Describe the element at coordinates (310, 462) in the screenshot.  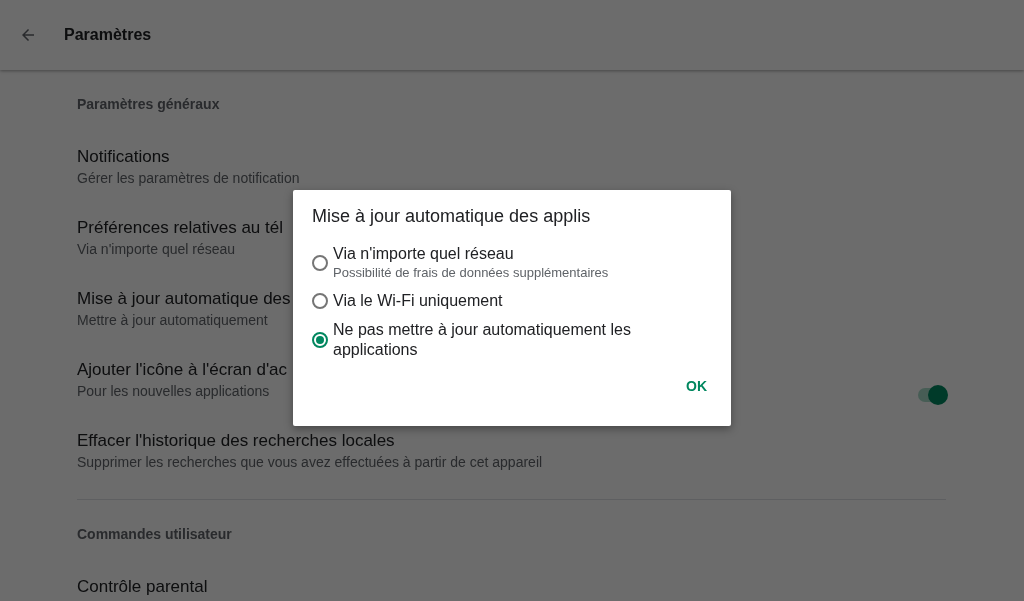
I see `setting-description: Supprimer les recherches que vous avez effectuées à partir de cet appareil` at that location.